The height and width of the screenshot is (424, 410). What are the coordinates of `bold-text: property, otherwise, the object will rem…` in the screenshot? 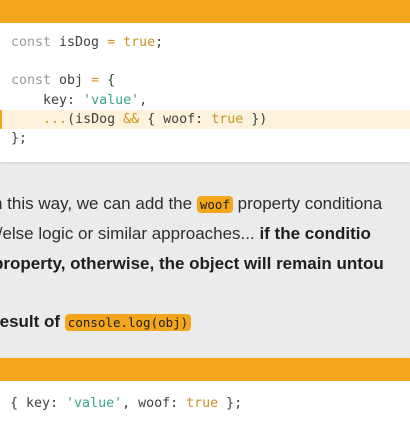 It's located at (192, 263).